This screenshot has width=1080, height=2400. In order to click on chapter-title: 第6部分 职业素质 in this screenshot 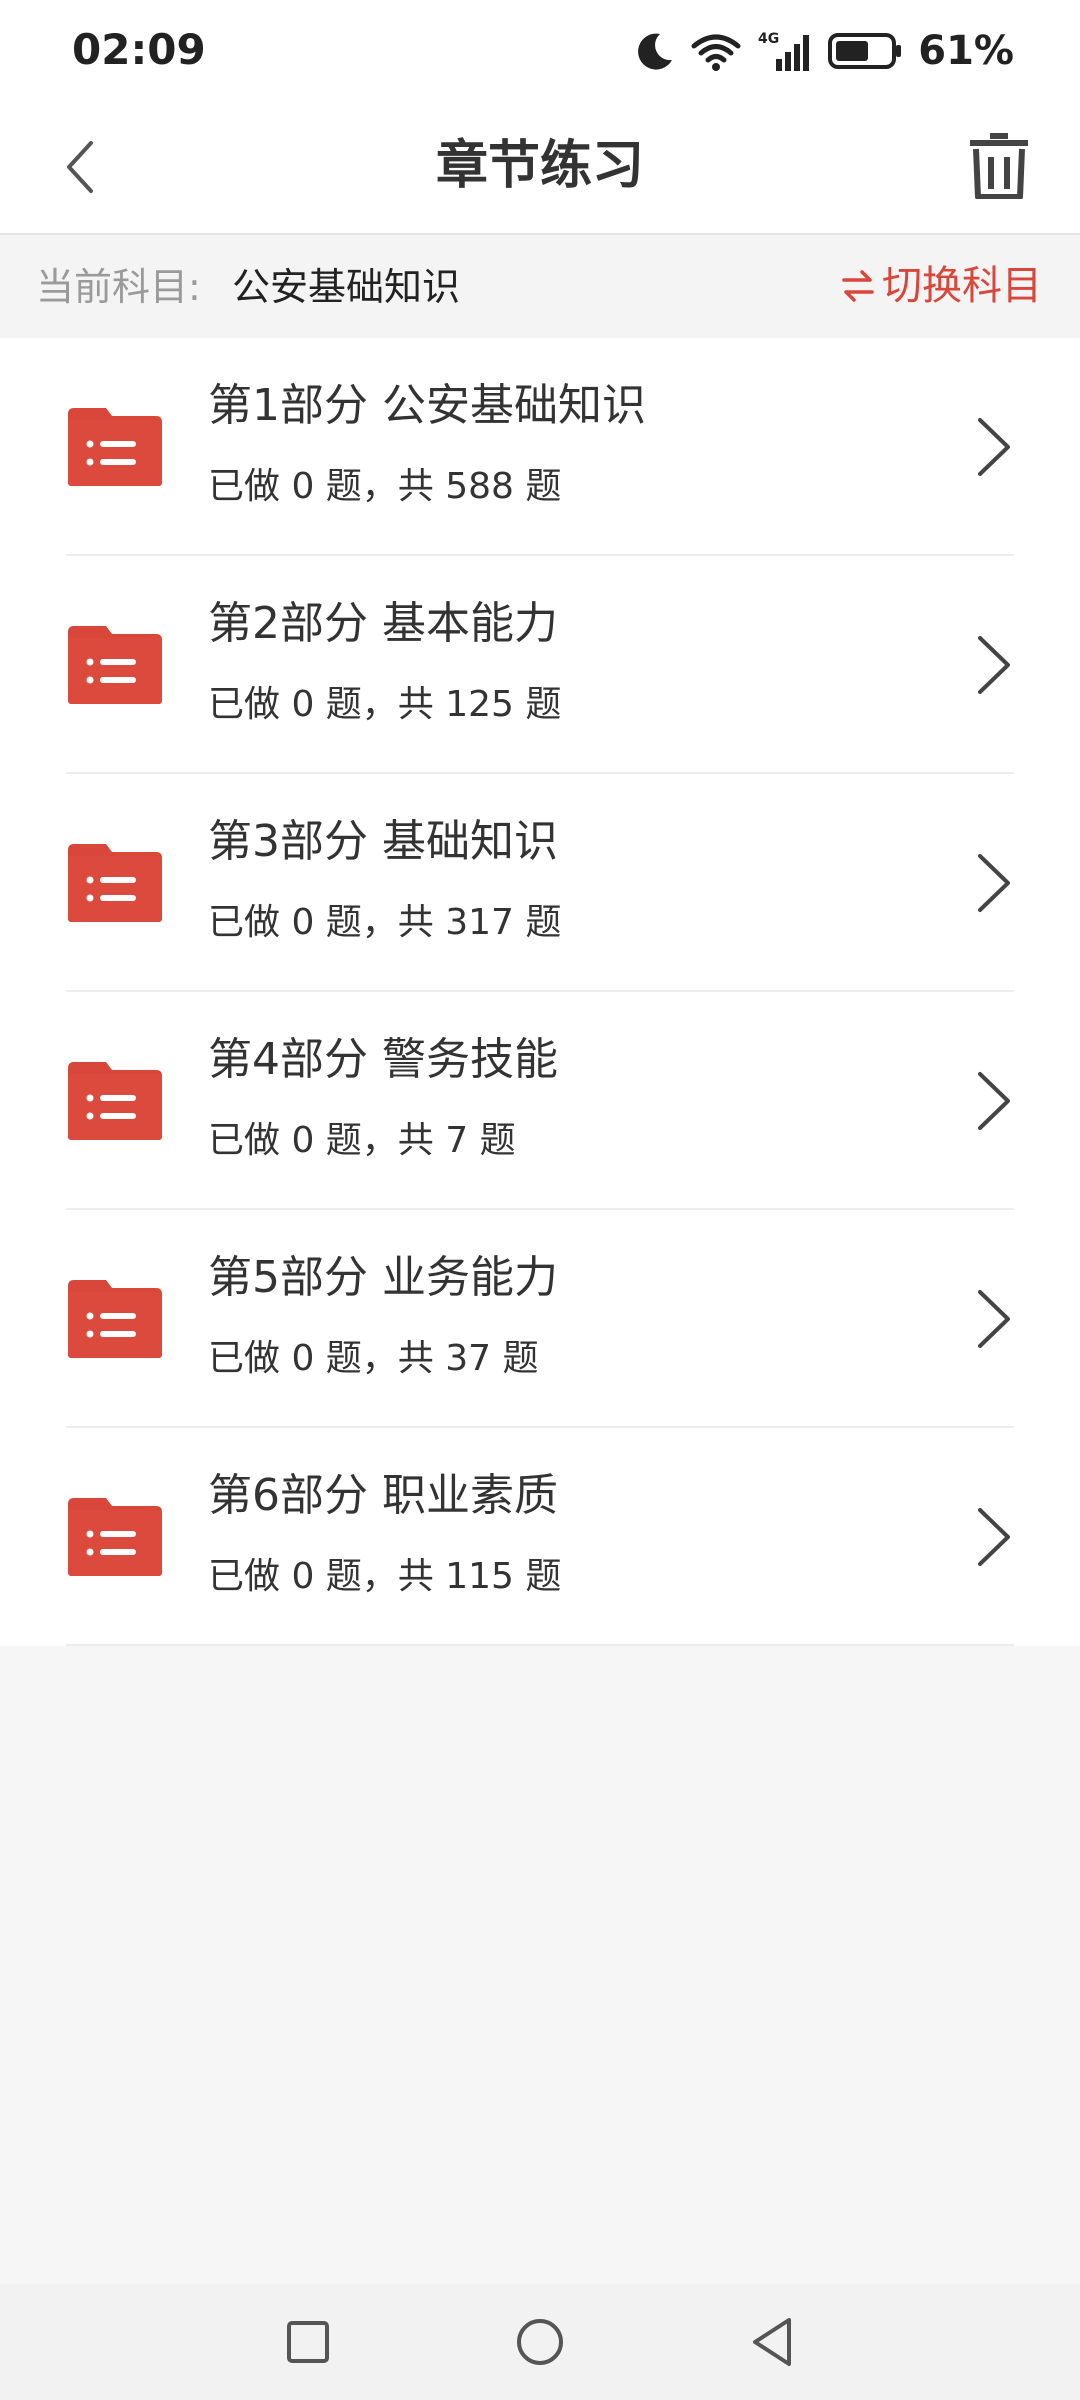, I will do `click(383, 1495)`.